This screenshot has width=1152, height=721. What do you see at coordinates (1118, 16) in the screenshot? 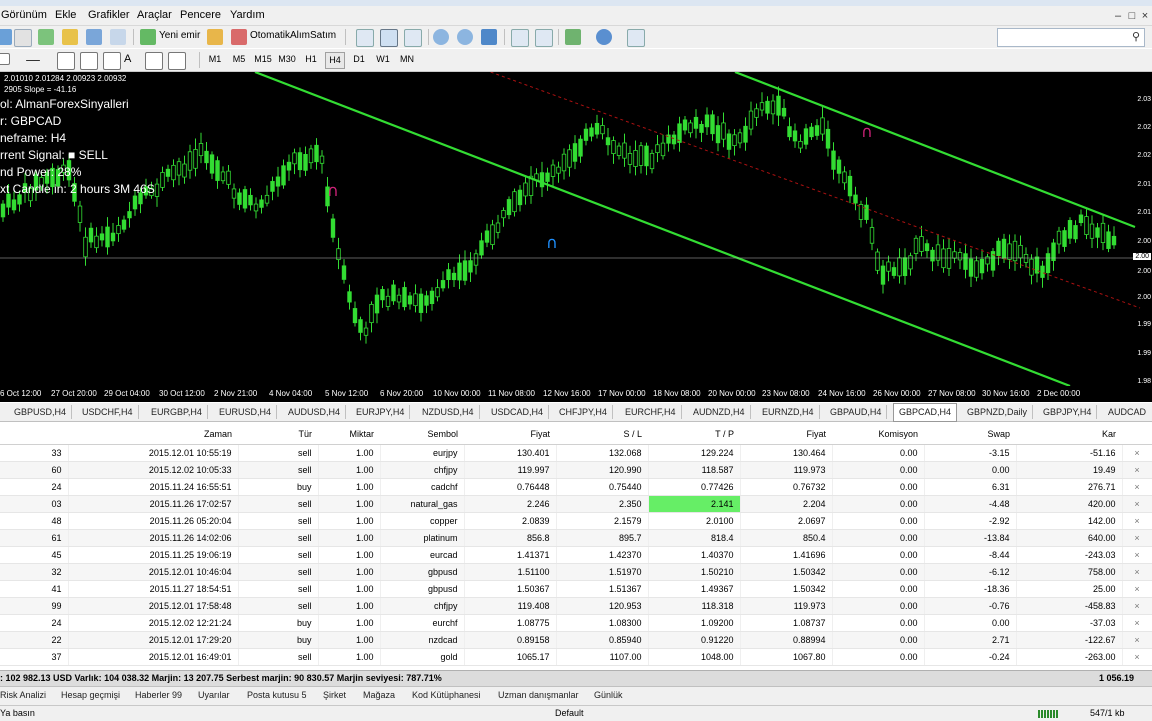
I see `minimize-icon: –` at bounding box center [1118, 16].